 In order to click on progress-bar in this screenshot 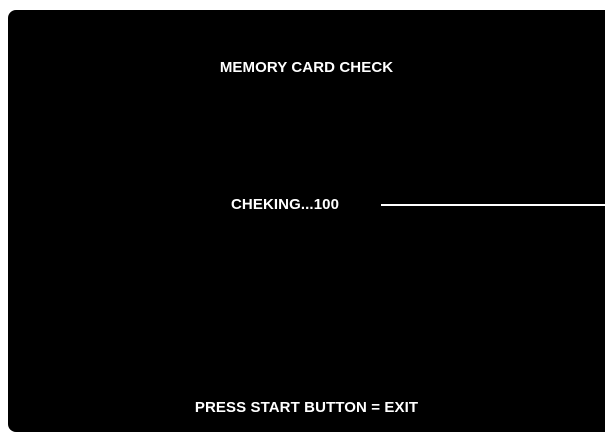, I will do `click(493, 205)`.